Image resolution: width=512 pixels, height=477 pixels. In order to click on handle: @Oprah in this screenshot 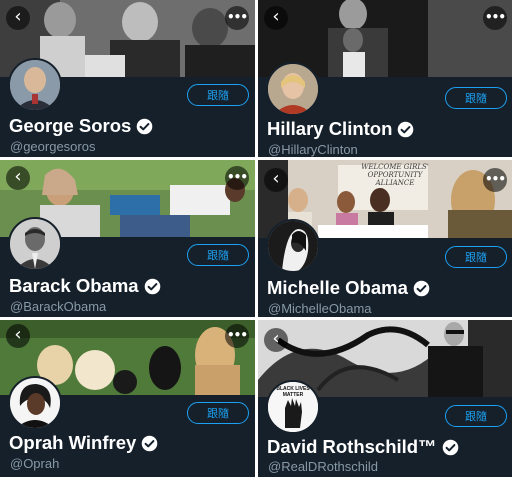, I will do `click(35, 463)`.